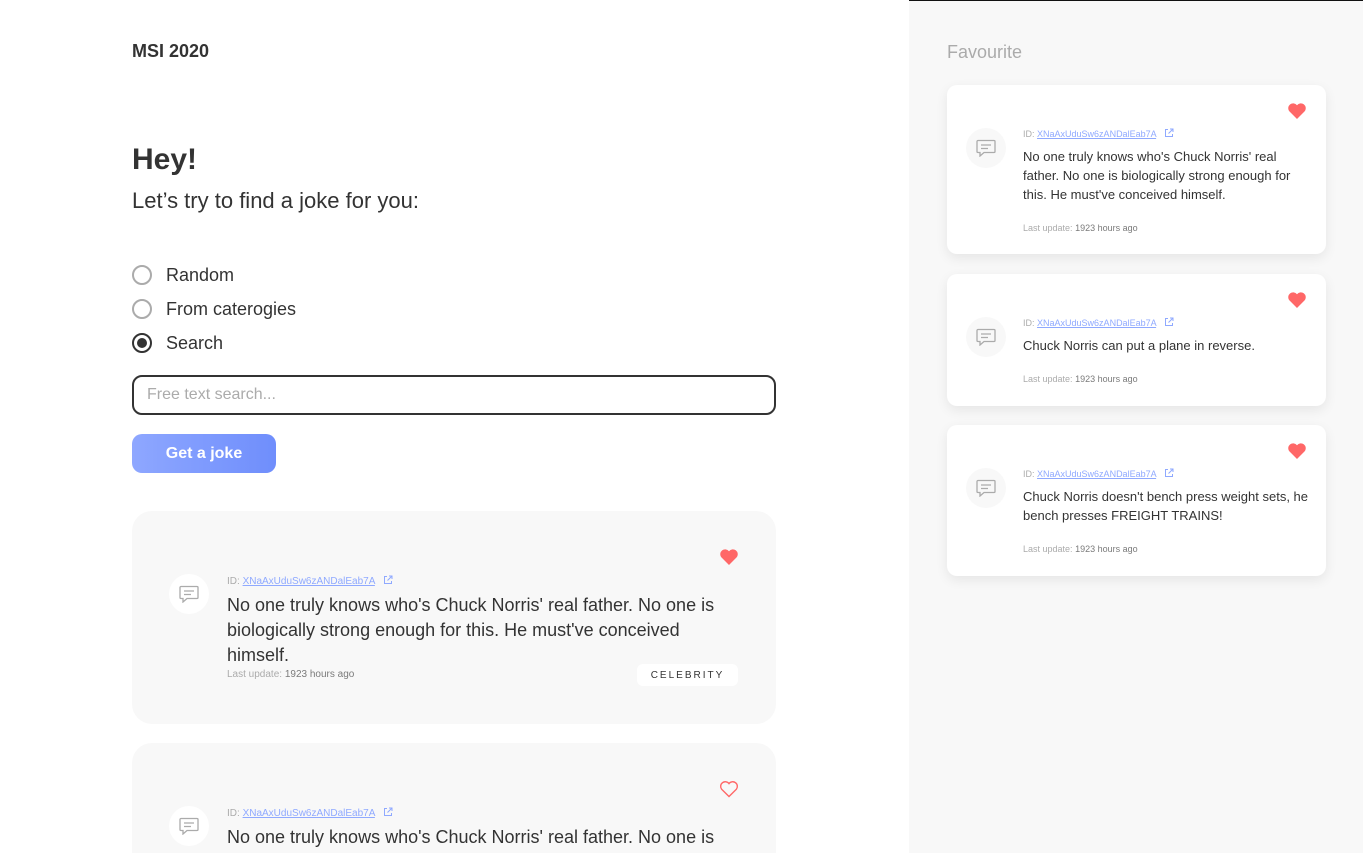 The height and width of the screenshot is (853, 1363). Describe the element at coordinates (165, 159) in the screenshot. I see `greeting-title: Hey!` at that location.